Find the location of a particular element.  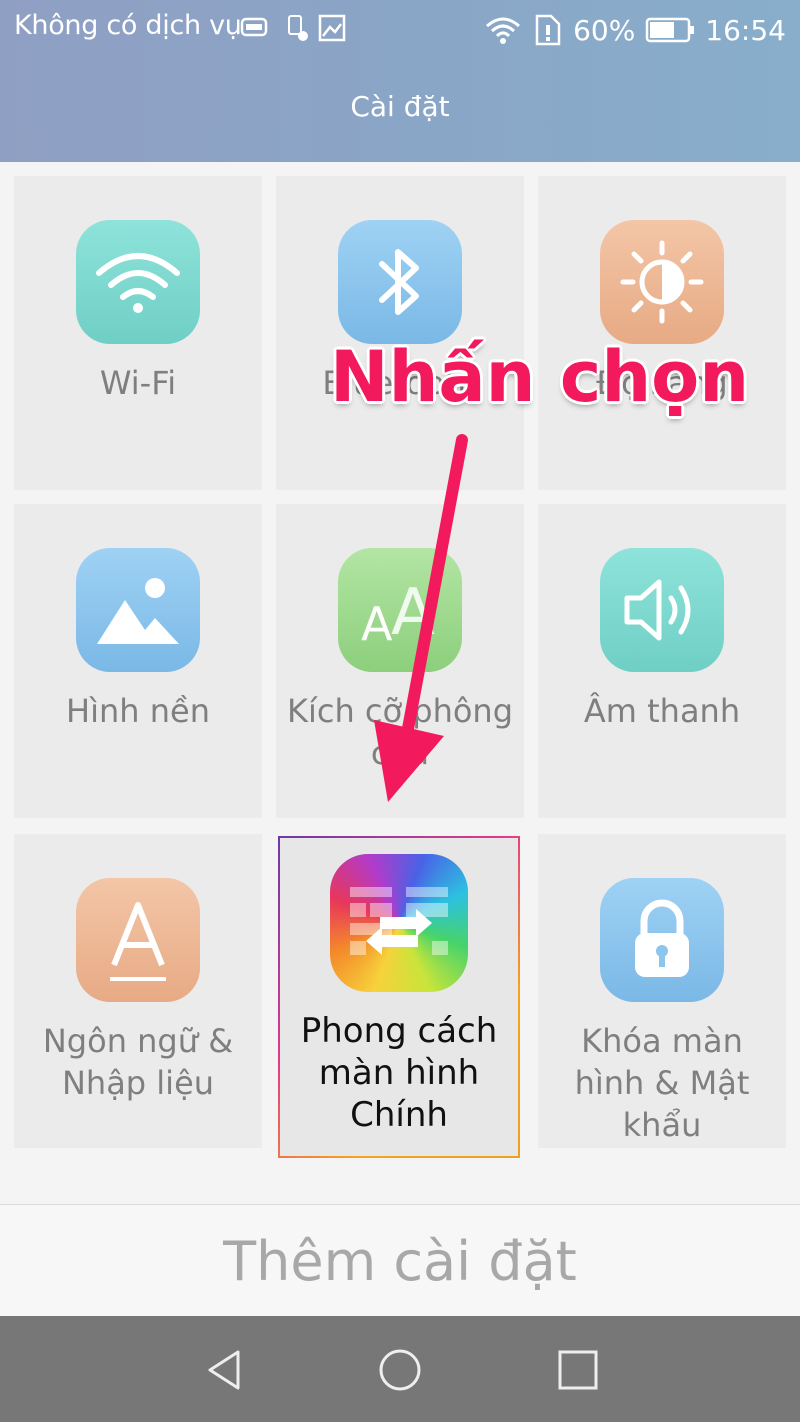

tile-wifi: Wi-Fi is located at coordinates (138, 333).